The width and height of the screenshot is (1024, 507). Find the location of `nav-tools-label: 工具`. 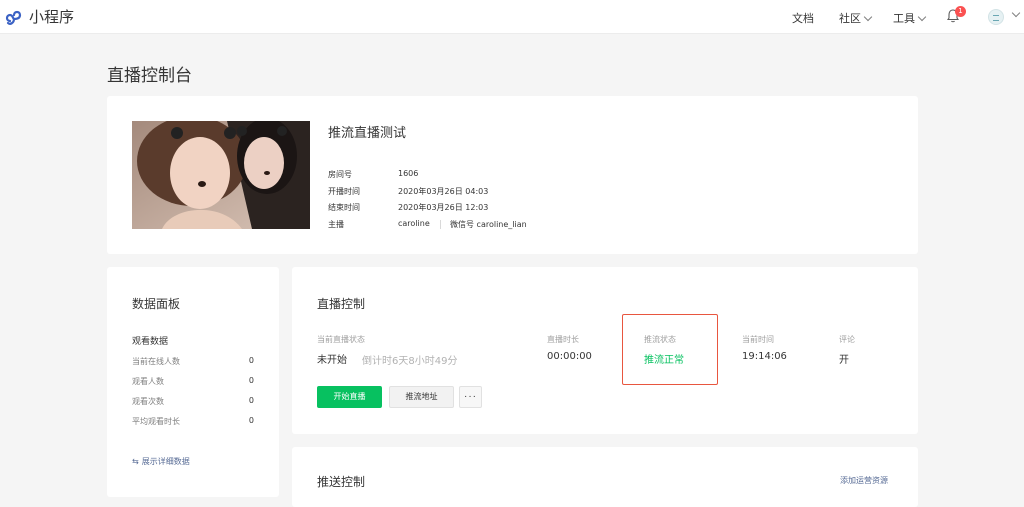

nav-tools-label: 工具 is located at coordinates (904, 18).